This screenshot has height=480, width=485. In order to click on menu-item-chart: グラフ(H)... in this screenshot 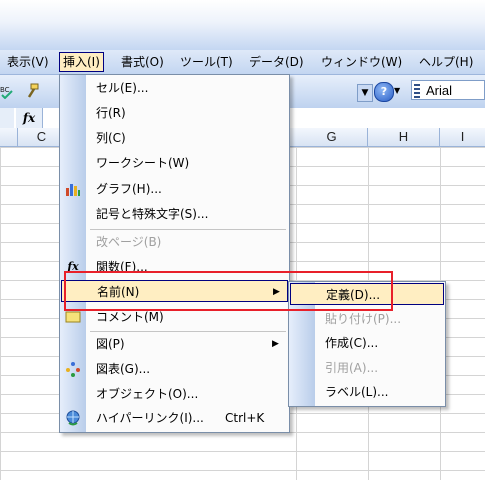, I will do `click(174, 189)`.